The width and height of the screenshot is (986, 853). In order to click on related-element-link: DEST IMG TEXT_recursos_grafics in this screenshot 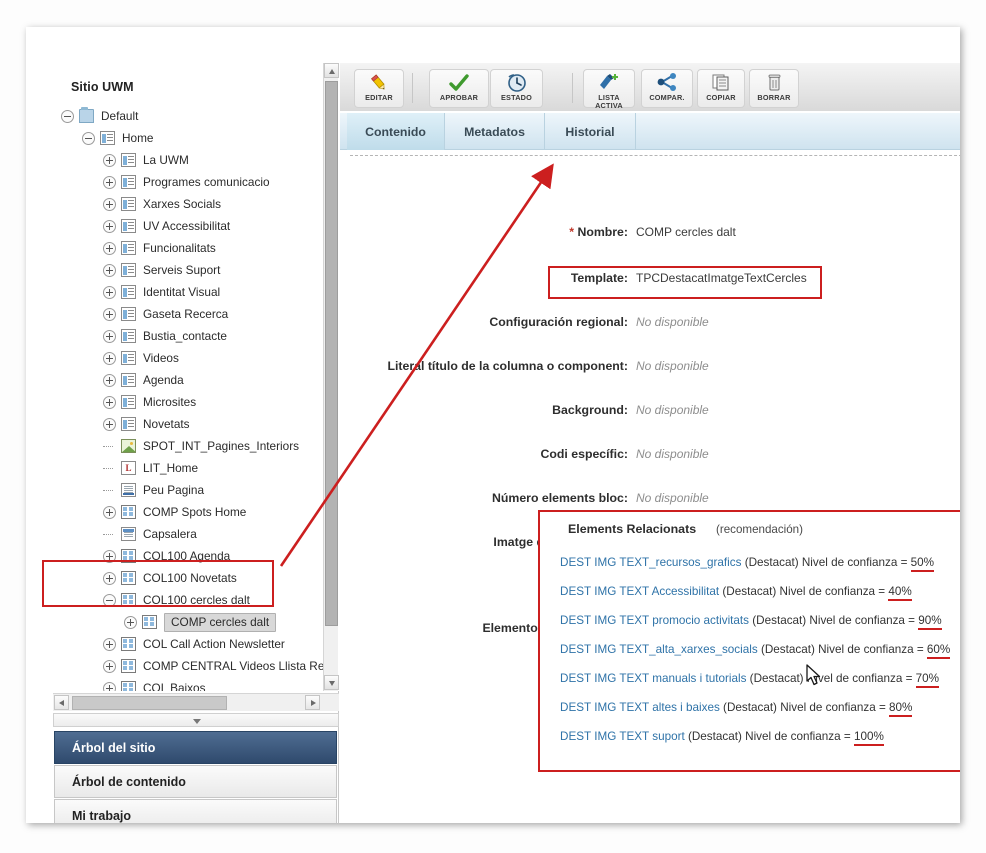, I will do `click(650, 562)`.